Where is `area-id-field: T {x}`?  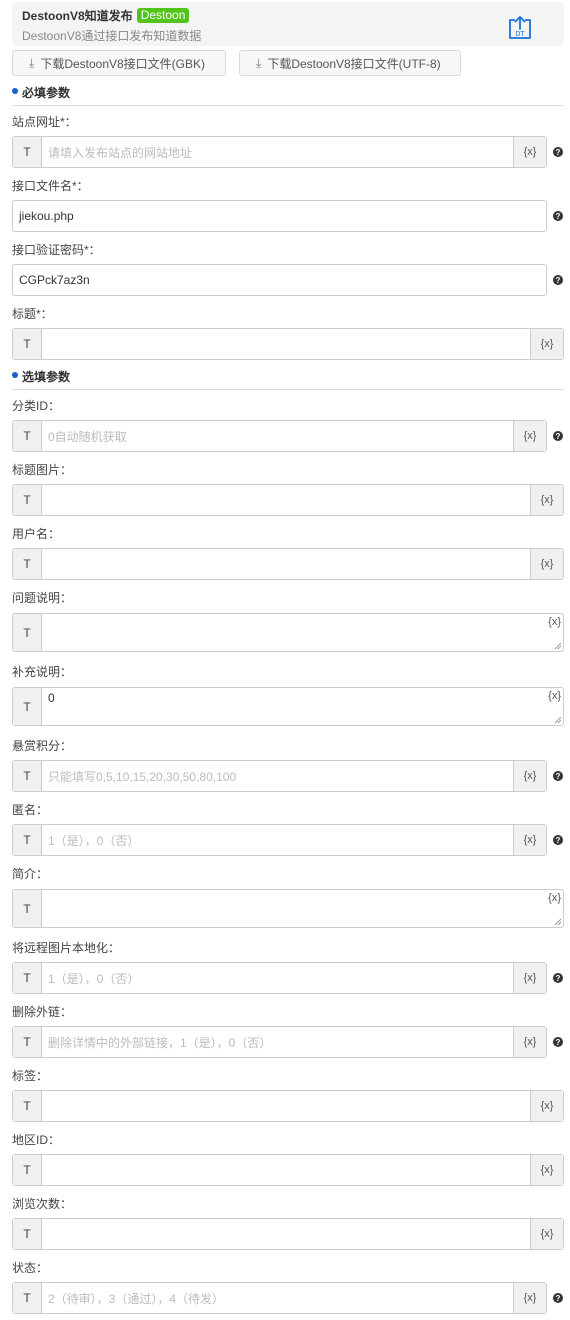 area-id-field: T {x} is located at coordinates (288, 1170).